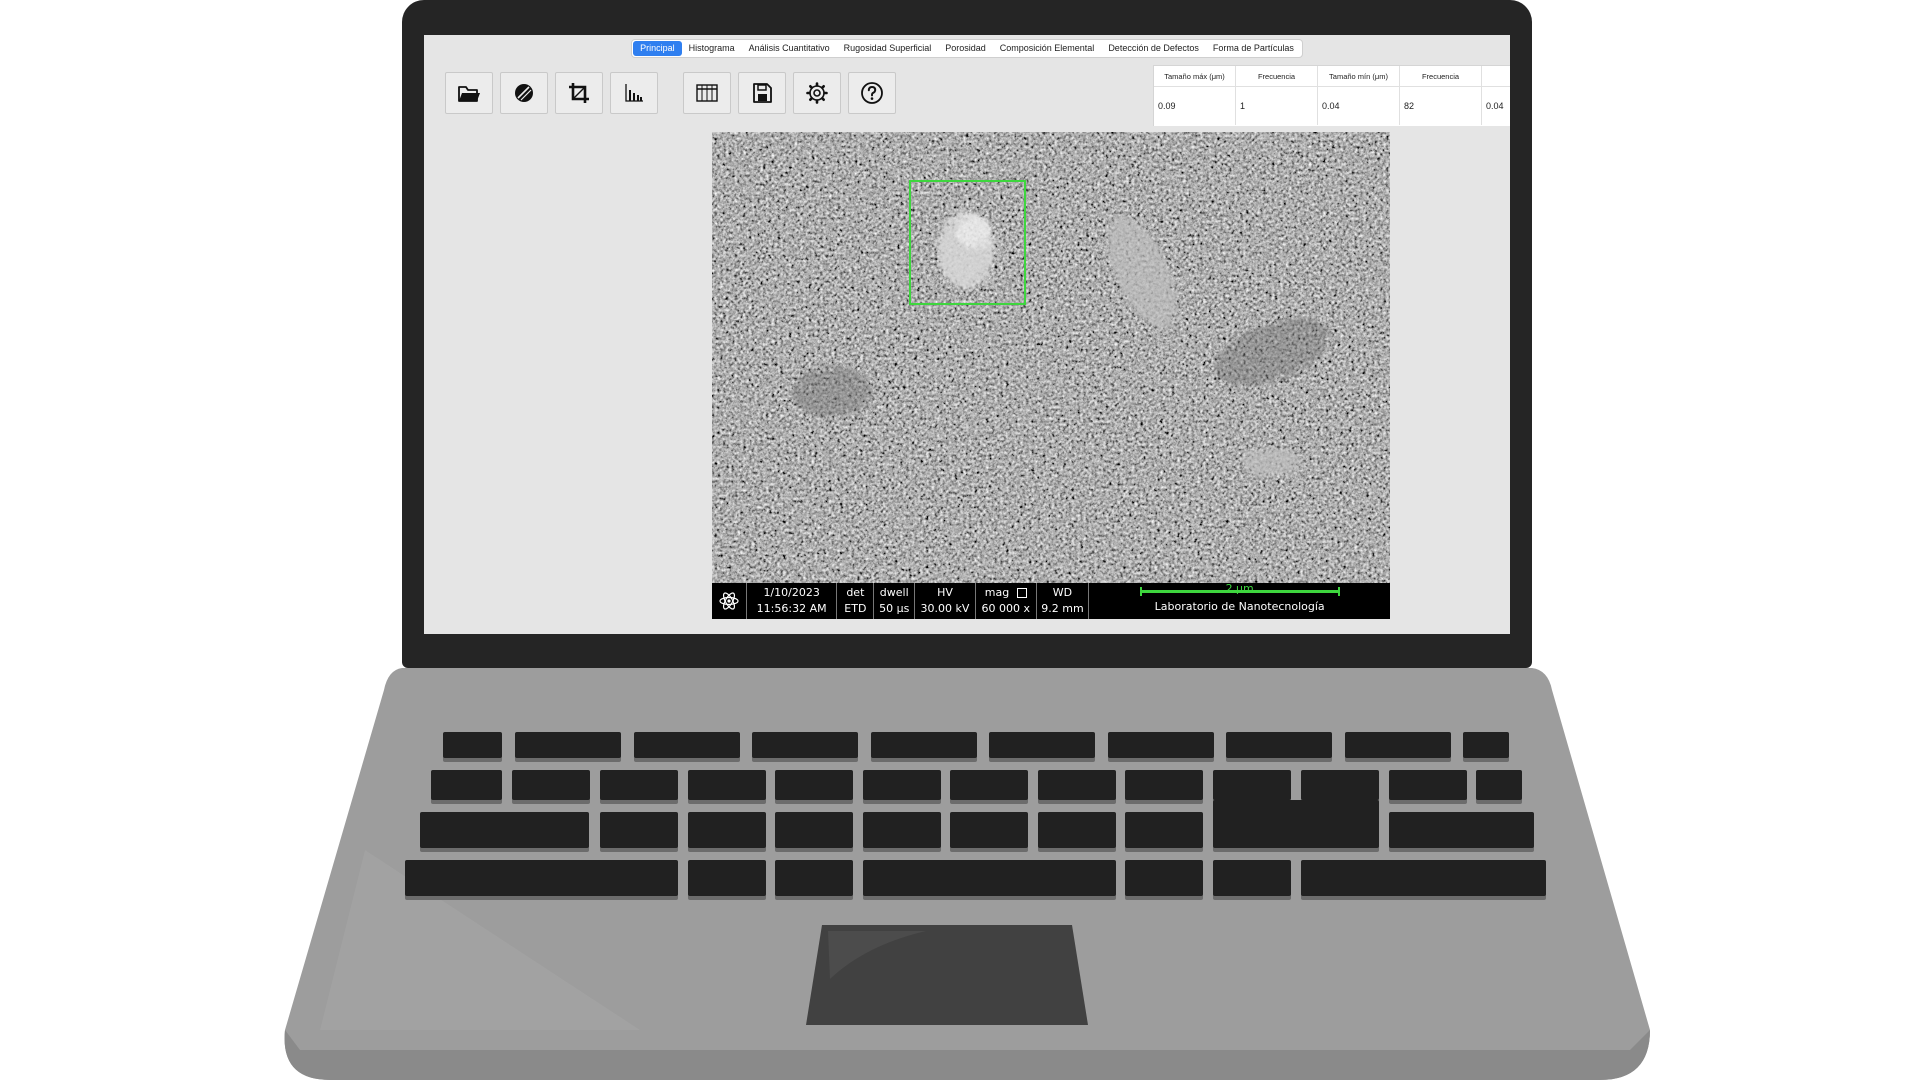 The image size is (1920, 1080). What do you see at coordinates (997, 592) in the screenshot?
I see `mag-label: mag` at bounding box center [997, 592].